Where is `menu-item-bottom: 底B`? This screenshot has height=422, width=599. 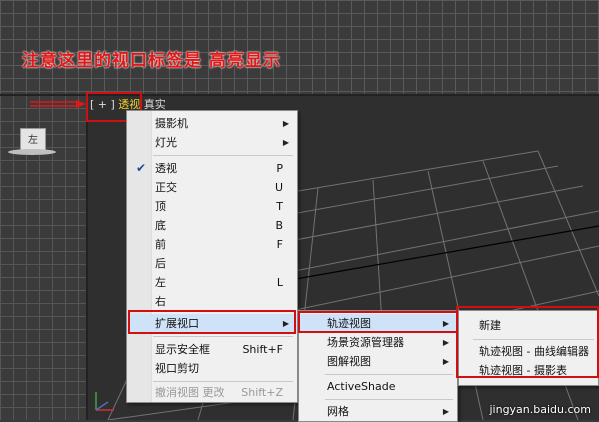 menu-item-bottom: 底B is located at coordinates (212, 225).